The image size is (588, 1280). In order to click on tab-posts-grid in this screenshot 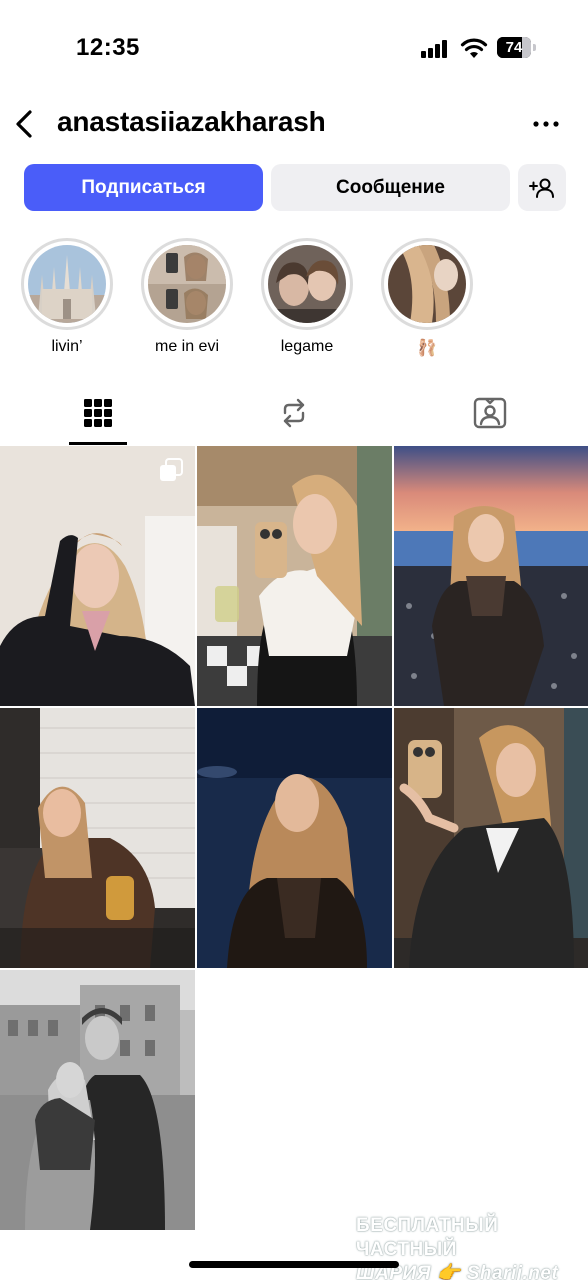, I will do `click(98, 413)`.